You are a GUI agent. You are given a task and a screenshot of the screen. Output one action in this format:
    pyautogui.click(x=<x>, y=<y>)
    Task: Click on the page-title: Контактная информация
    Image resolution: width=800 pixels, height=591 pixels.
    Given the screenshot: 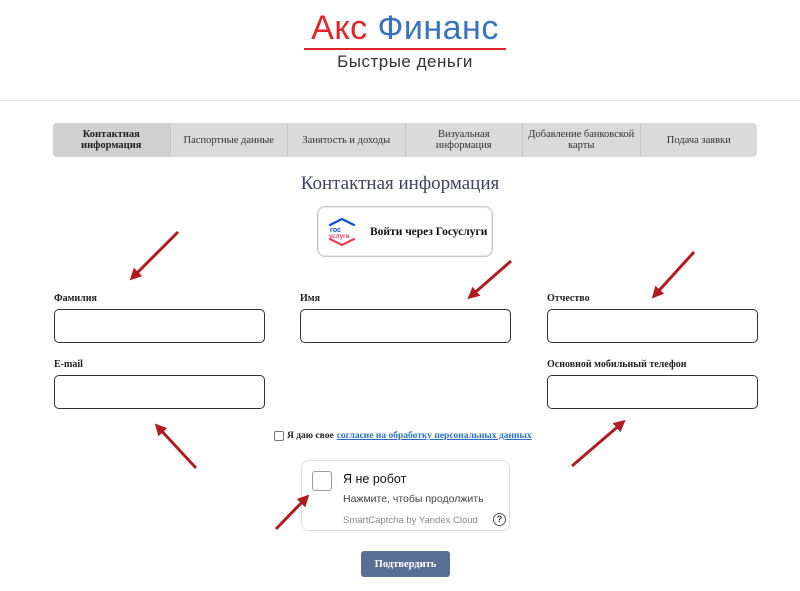 What is the action you would take?
    pyautogui.click(x=400, y=183)
    